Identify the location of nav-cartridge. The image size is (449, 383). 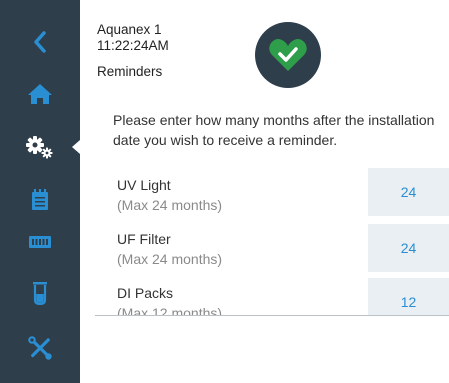
(40, 242).